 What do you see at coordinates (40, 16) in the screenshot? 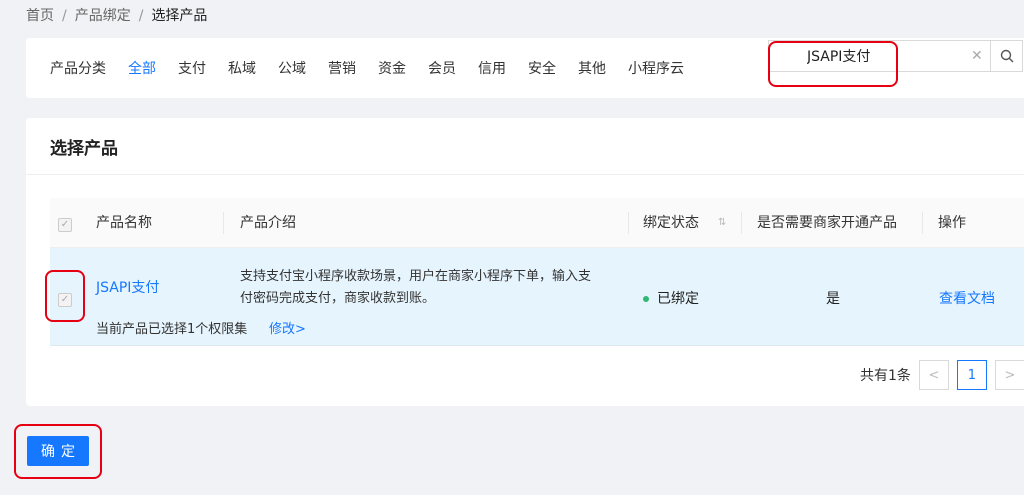
I see `breadcrumb-home: 首页` at bounding box center [40, 16].